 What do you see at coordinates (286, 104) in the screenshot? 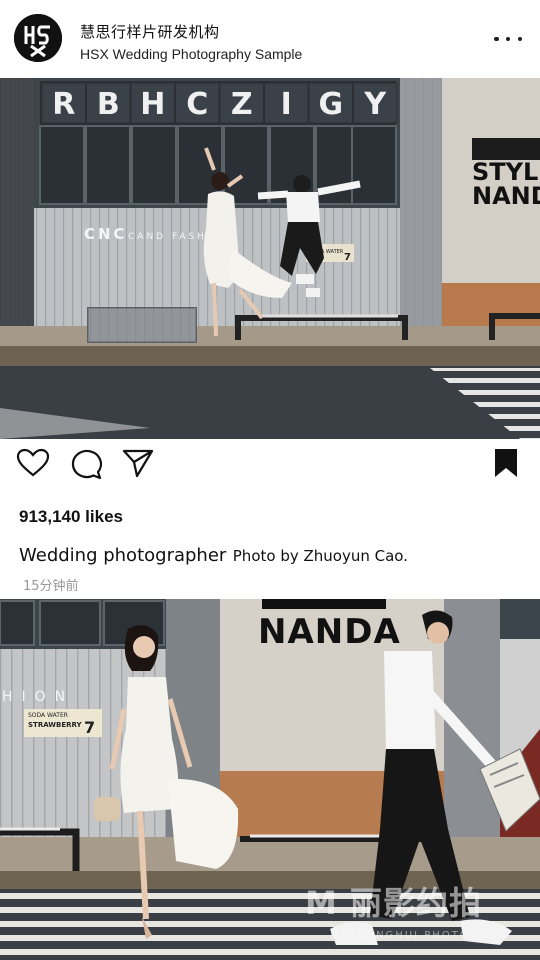
I see `sign-letter: I` at bounding box center [286, 104].